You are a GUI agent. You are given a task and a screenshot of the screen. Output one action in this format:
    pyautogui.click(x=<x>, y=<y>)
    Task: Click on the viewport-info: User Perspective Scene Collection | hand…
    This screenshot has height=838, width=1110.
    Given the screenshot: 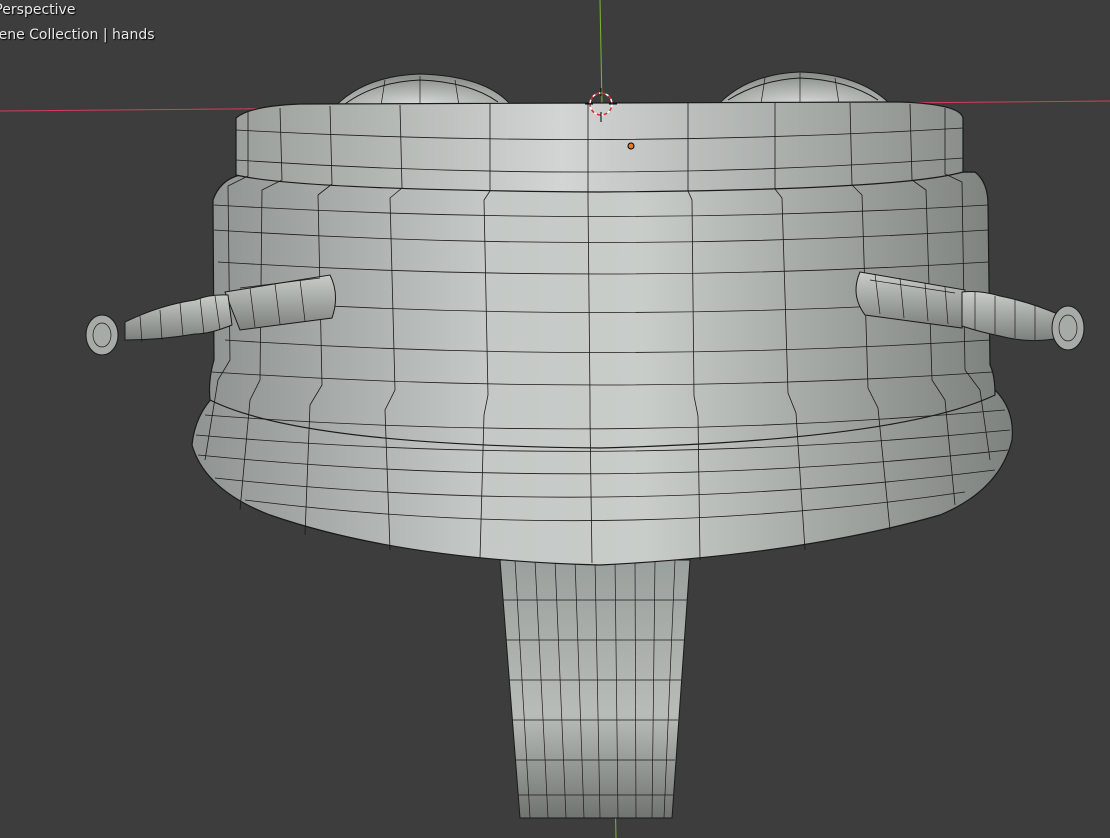 What is the action you would take?
    pyautogui.click(x=77, y=24)
    